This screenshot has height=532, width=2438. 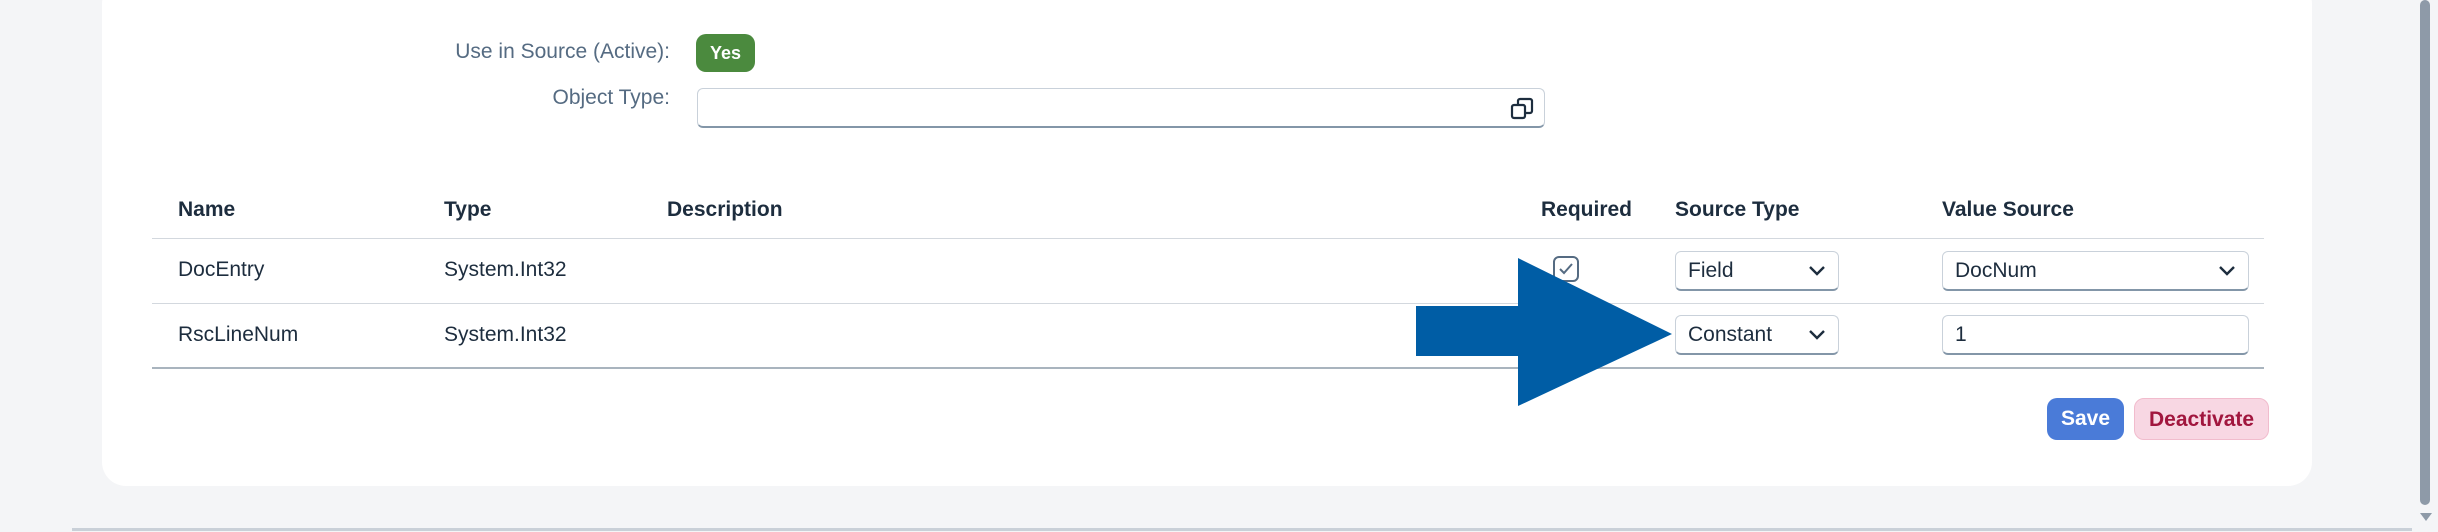 What do you see at coordinates (206, 210) in the screenshot?
I see `column-header-name: Name` at bounding box center [206, 210].